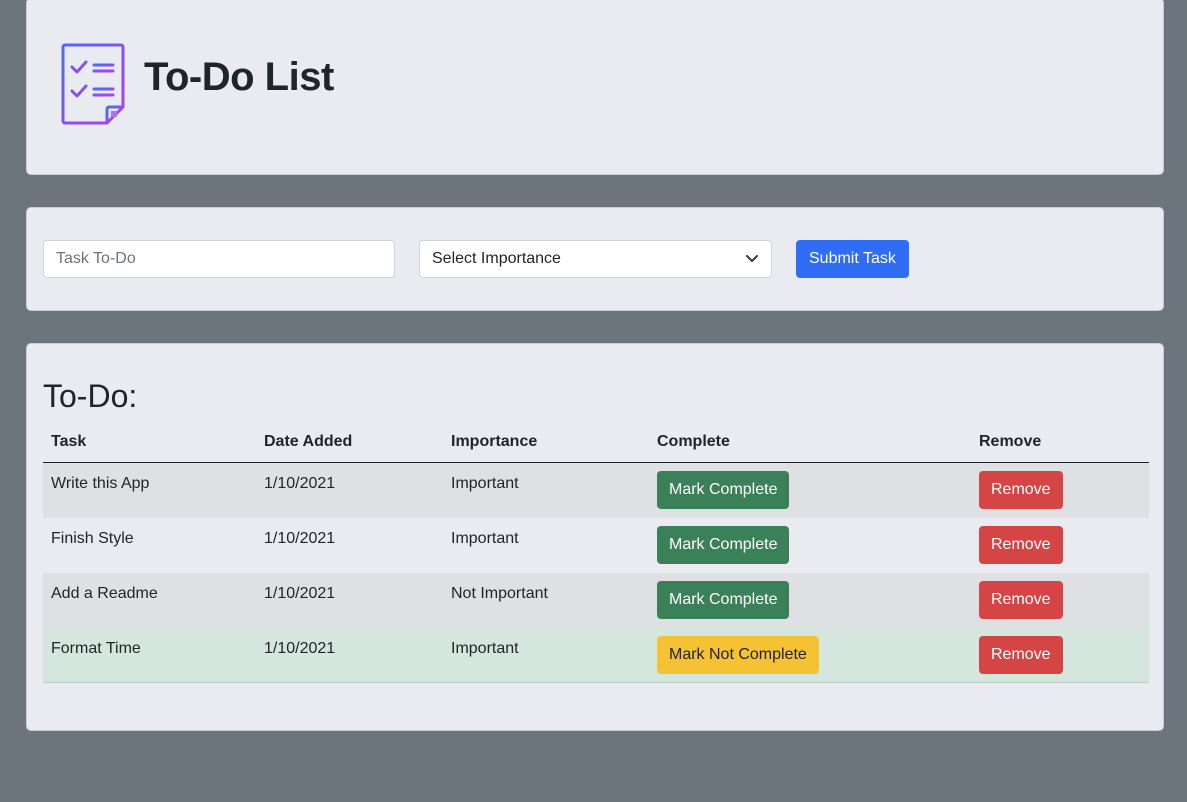  I want to click on column-header-remove: Remove, so click(1060, 442).